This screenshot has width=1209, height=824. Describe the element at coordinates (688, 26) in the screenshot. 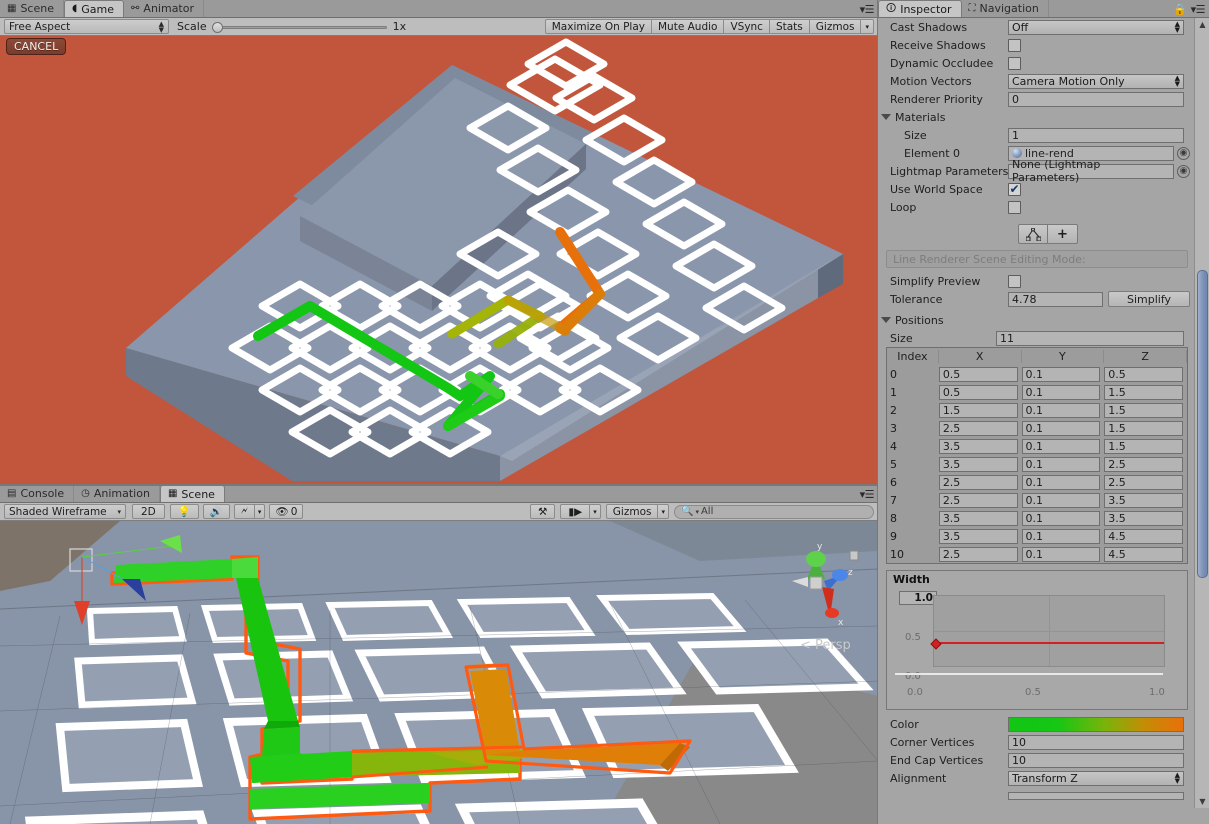

I see `mute-audio-button: Mute Audio` at that location.